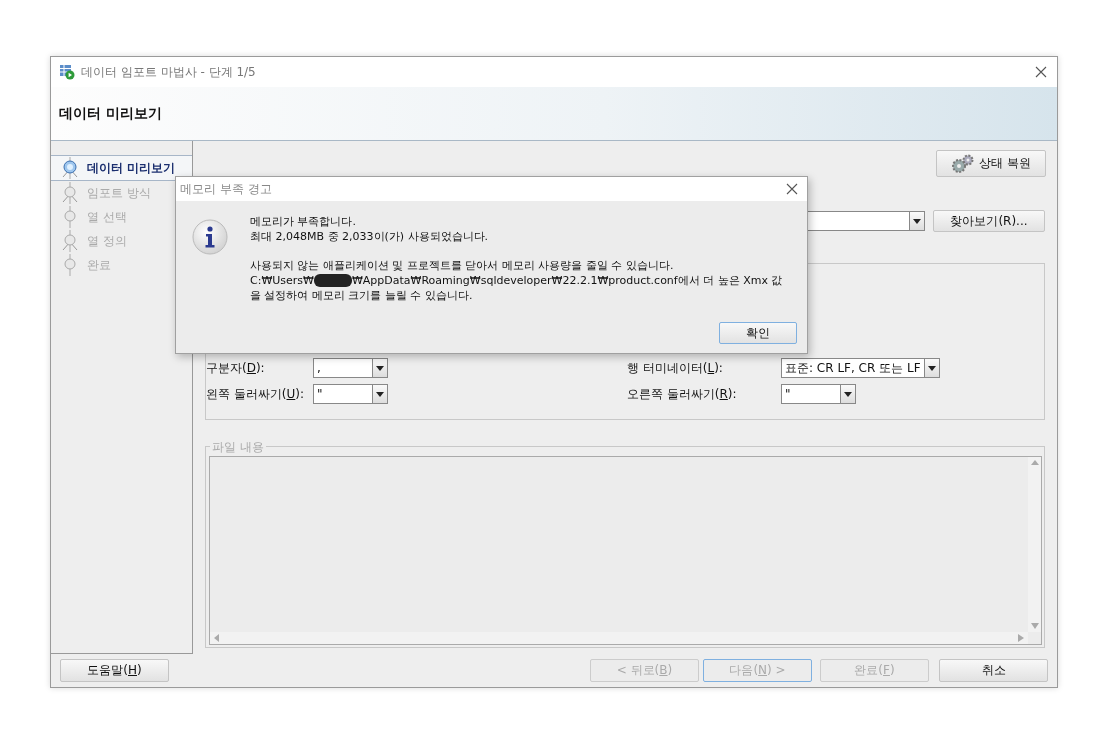 Image resolution: width=1097 pixels, height=733 pixels. I want to click on option-combo: 표준: CR LF, CR 또는 LF, so click(860, 368).